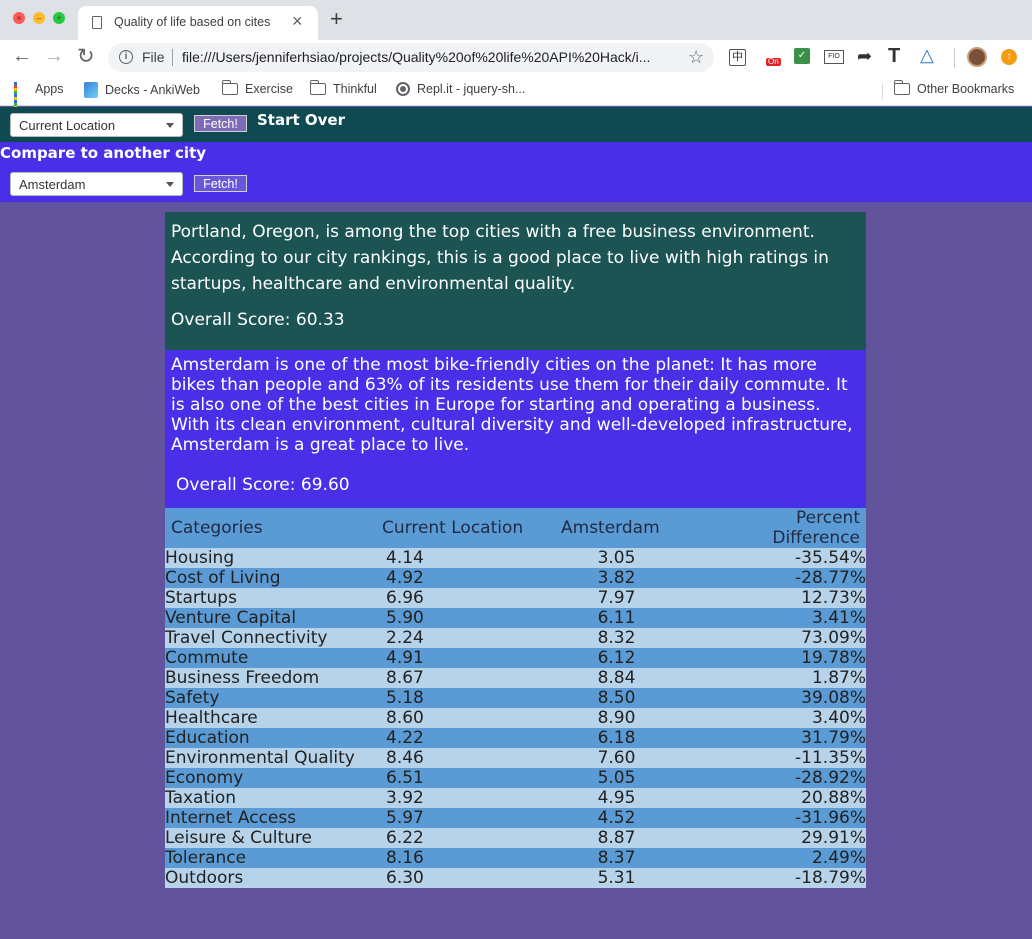 The width and height of the screenshot is (1032, 939). I want to click on category-cell: Safety, so click(271, 698).